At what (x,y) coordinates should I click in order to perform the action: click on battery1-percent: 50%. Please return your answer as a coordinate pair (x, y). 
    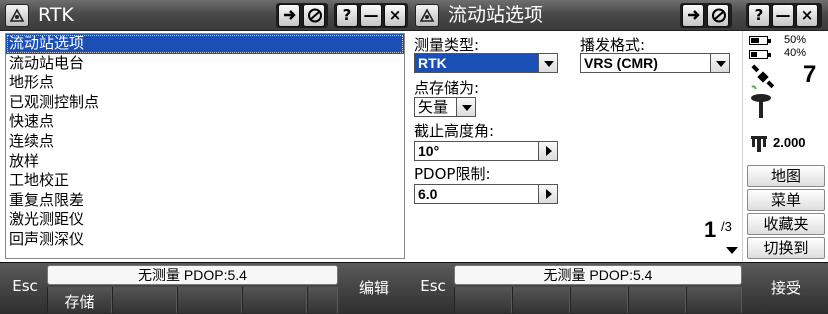
    Looking at the image, I should click on (795, 40).